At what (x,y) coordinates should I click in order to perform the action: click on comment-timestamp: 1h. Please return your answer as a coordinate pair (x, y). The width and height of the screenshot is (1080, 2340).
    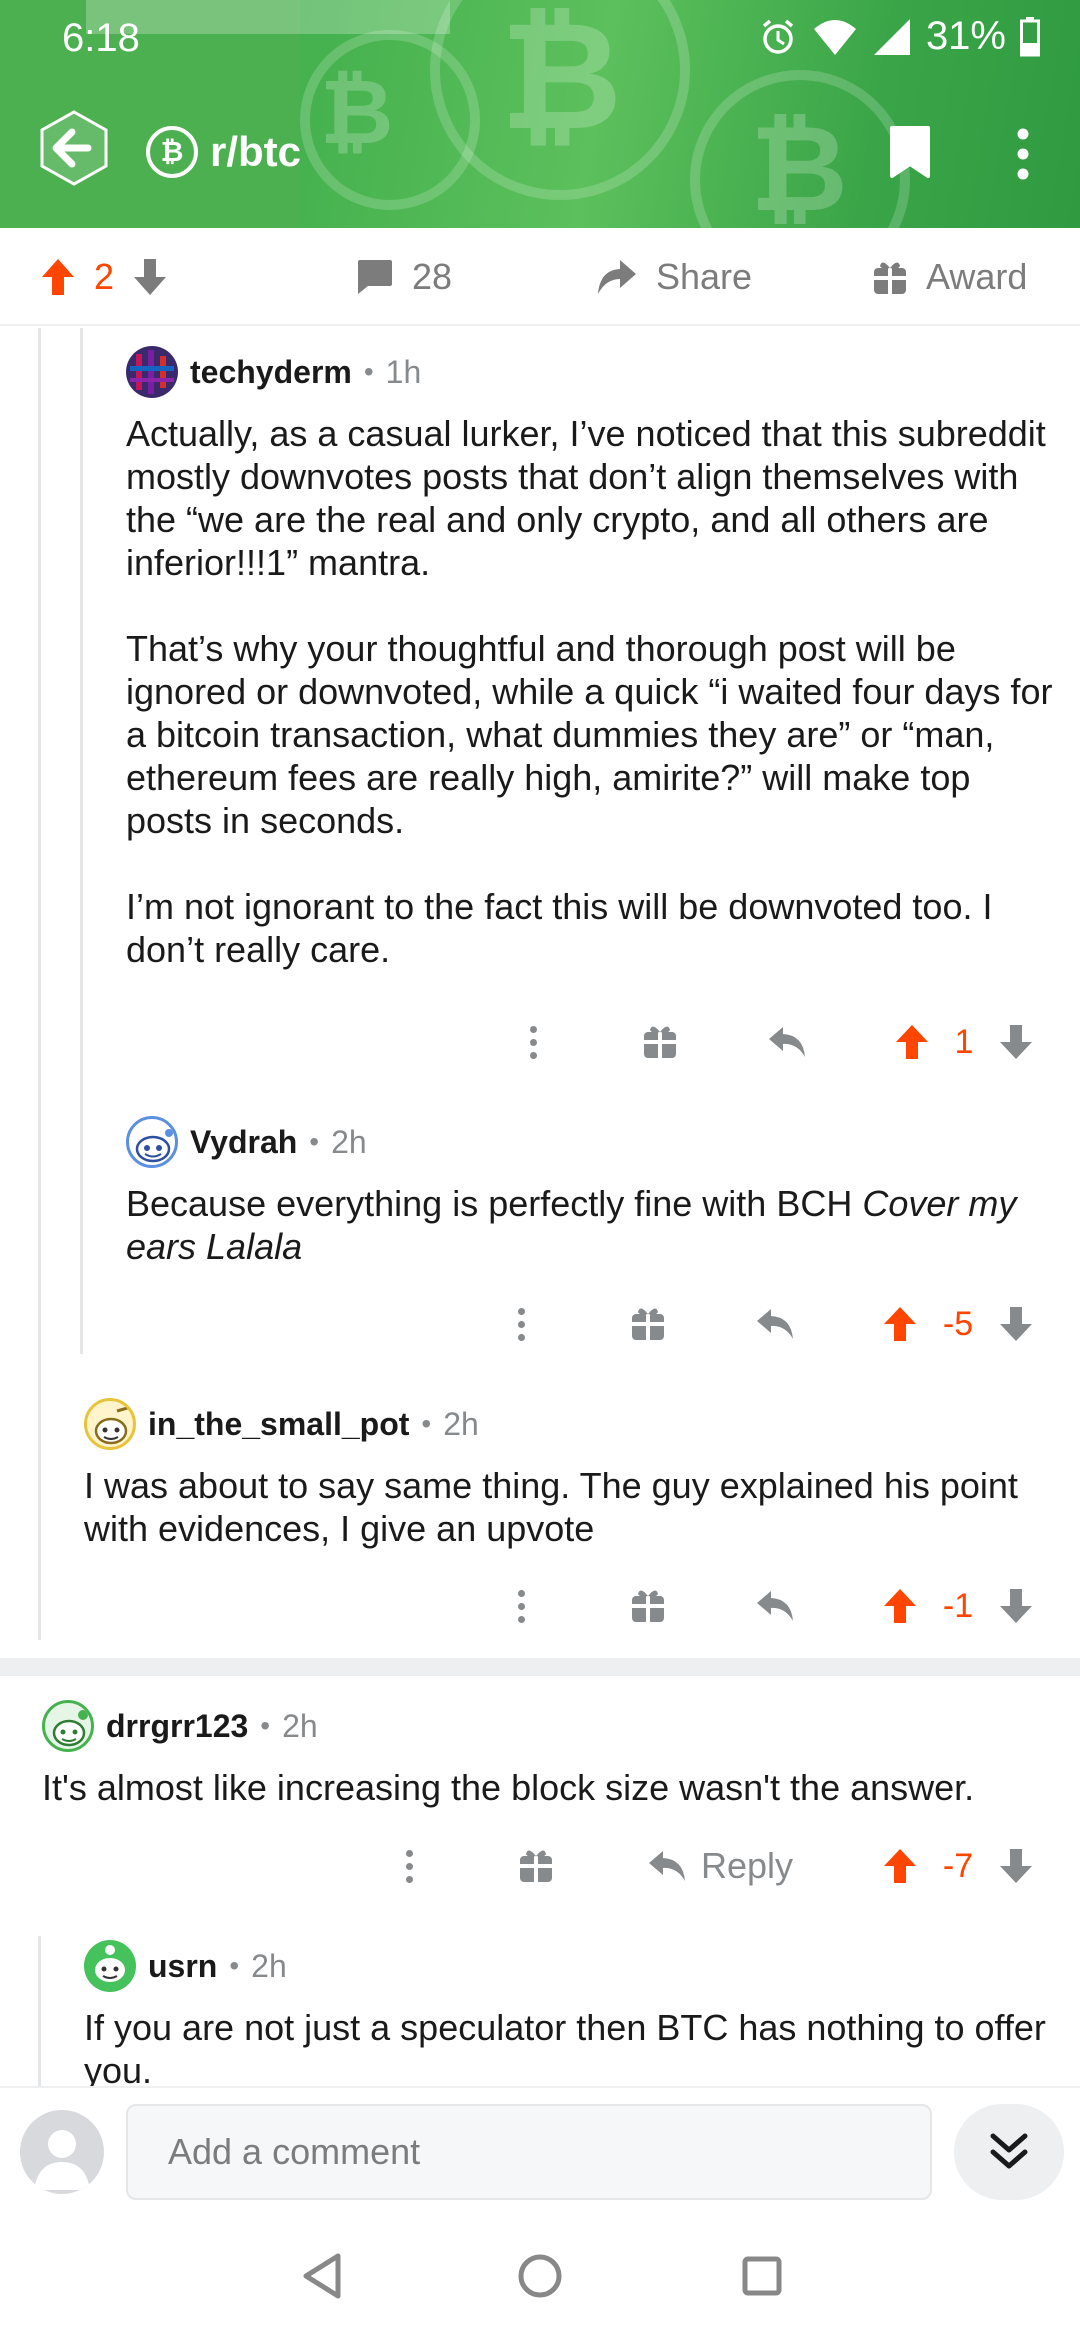
    Looking at the image, I should click on (403, 371).